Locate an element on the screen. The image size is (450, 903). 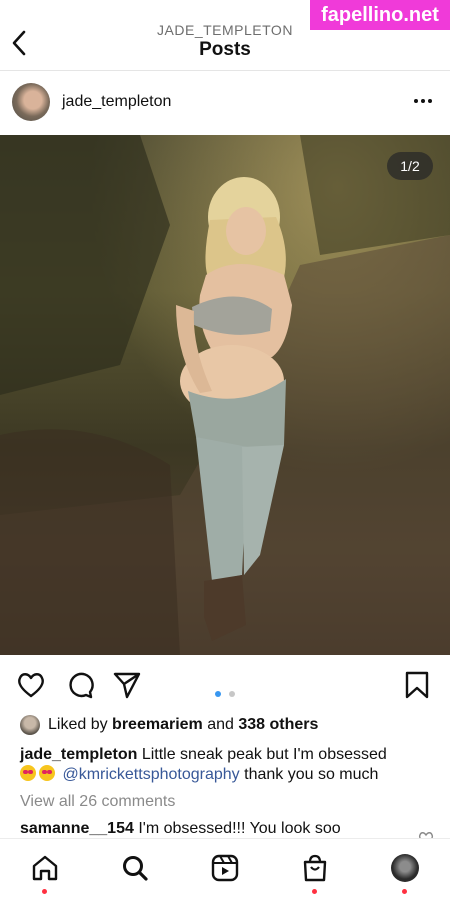
profile-avatar is located at coordinates (405, 868).